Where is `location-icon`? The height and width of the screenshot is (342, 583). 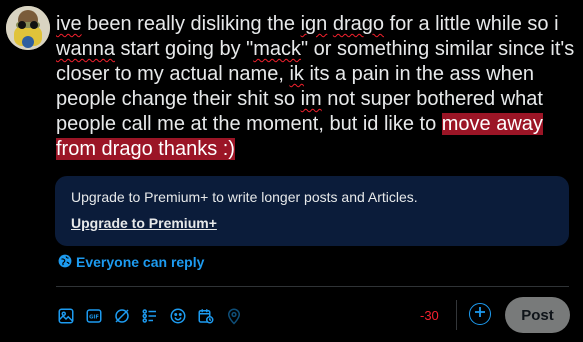
location-icon is located at coordinates (234, 316).